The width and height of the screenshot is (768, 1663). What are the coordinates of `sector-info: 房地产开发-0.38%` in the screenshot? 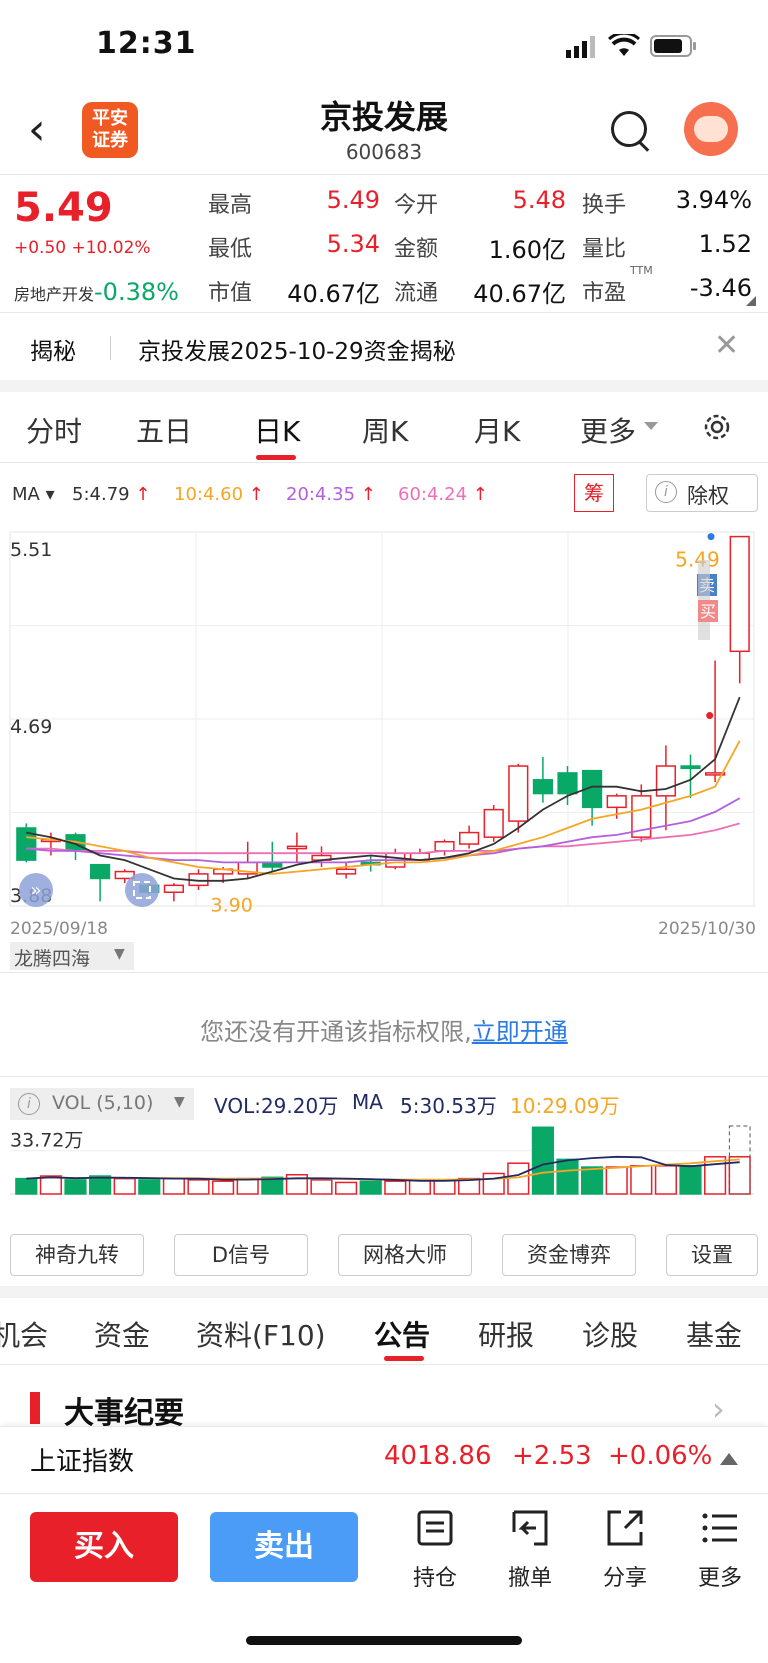 It's located at (96, 292).